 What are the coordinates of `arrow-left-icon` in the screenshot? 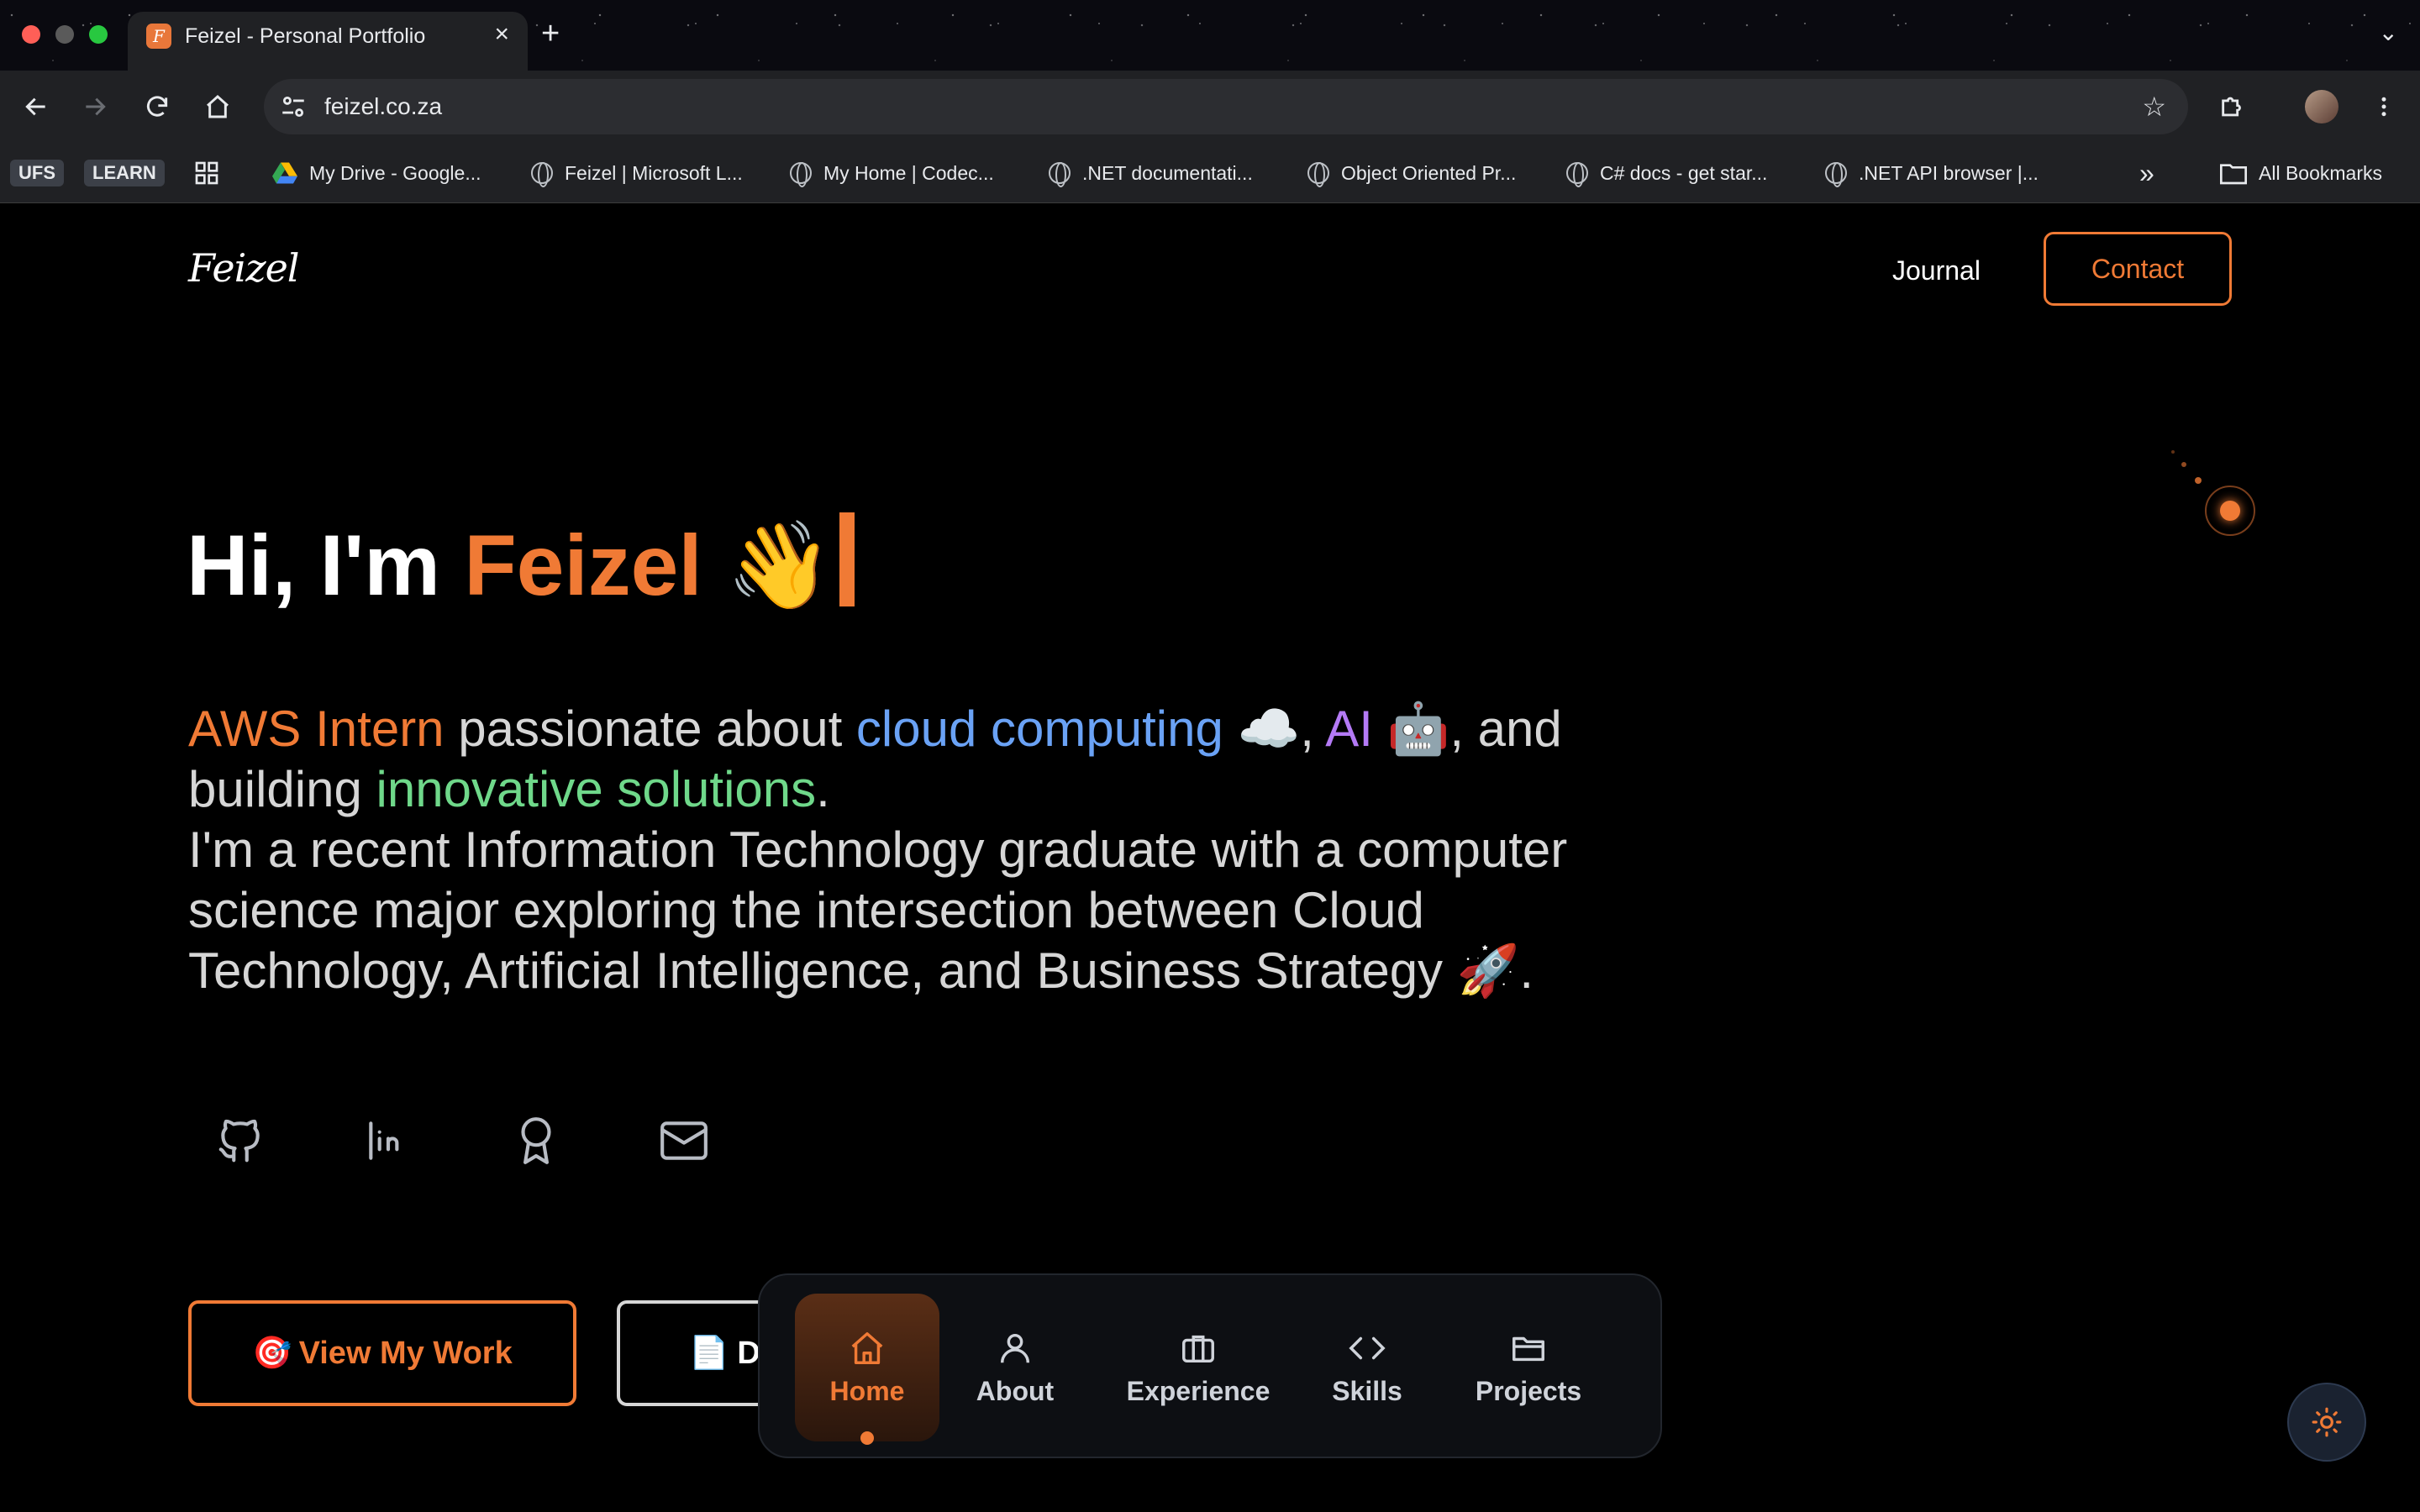 It's located at (35, 106).